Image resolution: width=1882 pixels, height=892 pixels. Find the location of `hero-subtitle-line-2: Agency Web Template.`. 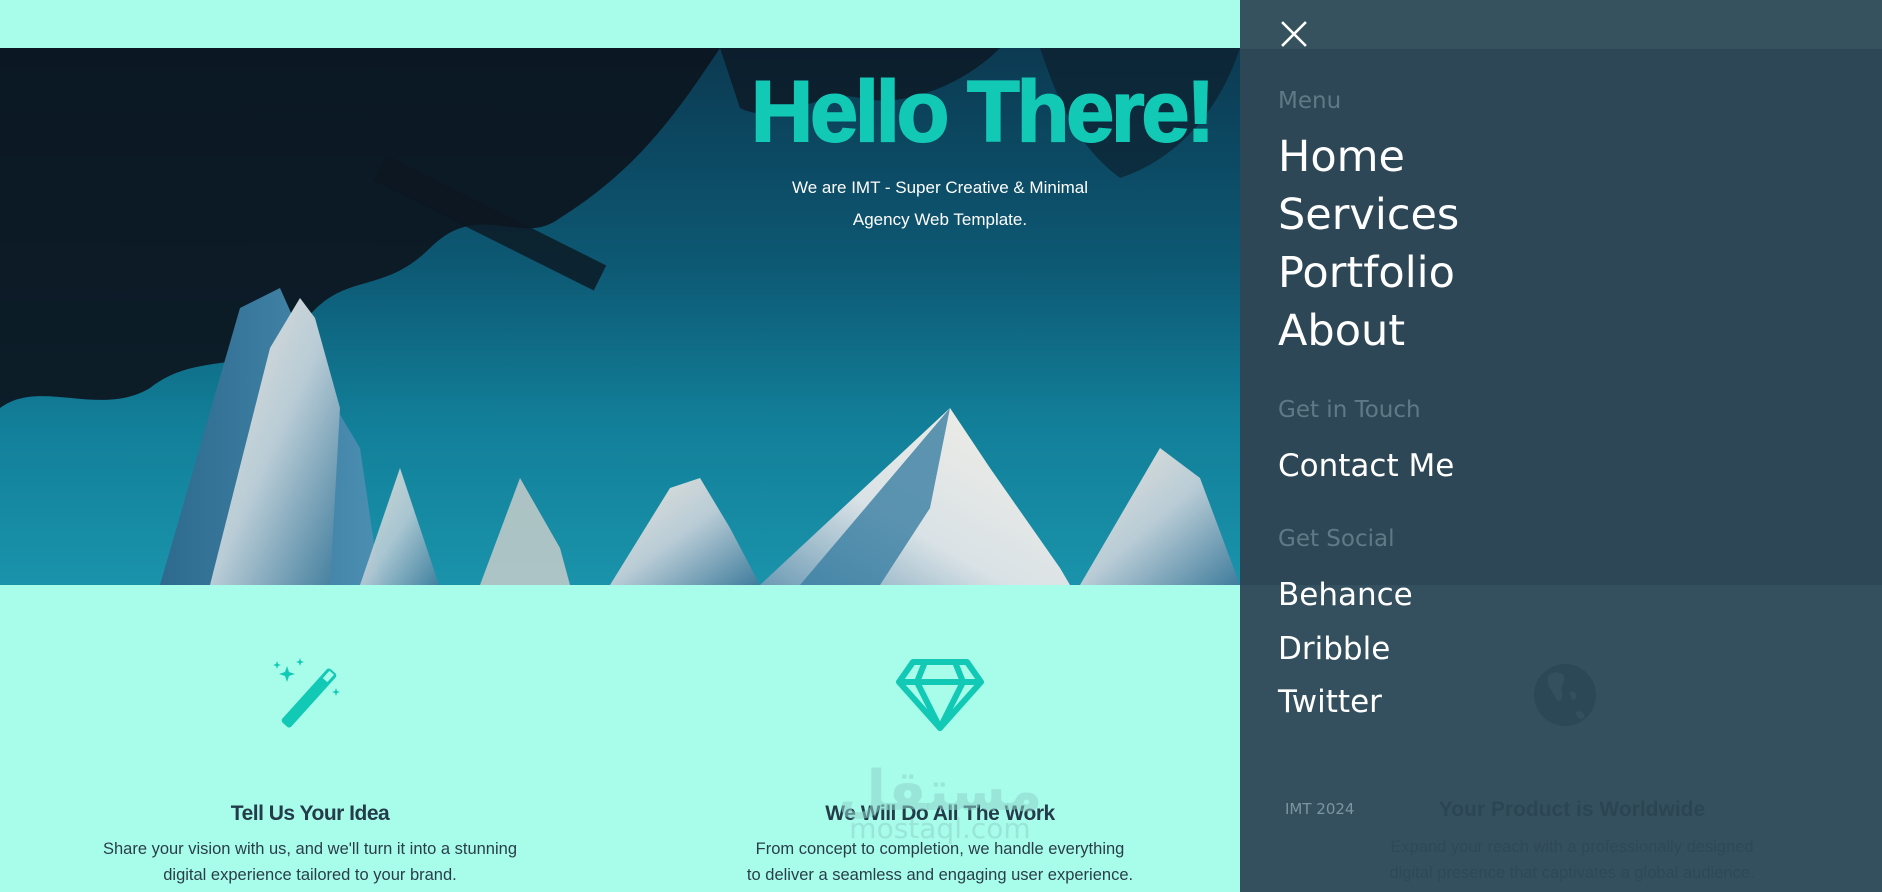

hero-subtitle-line-2: Agency Web Template. is located at coordinates (940, 219).